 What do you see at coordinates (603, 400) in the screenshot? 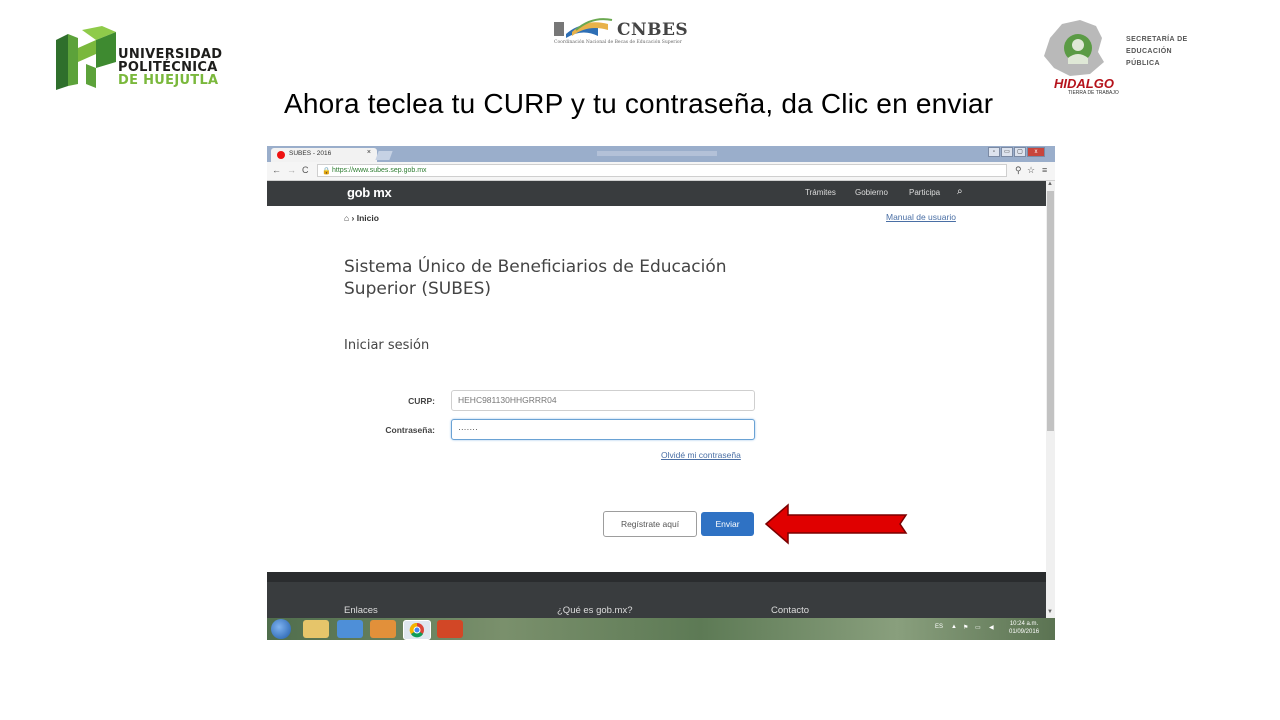
I see `curp-input: HEHC981130HHGRRR04` at bounding box center [603, 400].